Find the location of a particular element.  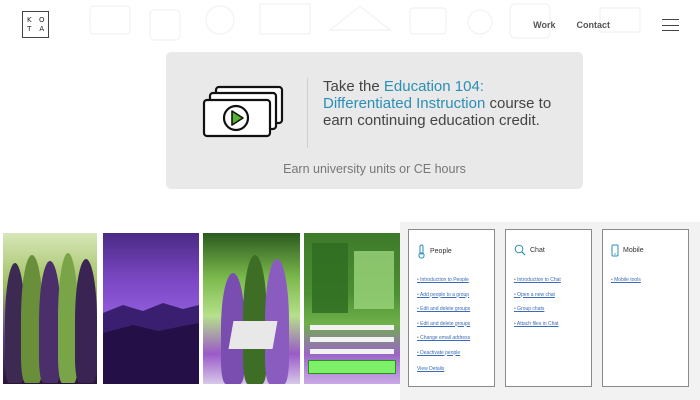

card-link: Add people to a group is located at coordinates (443, 295).